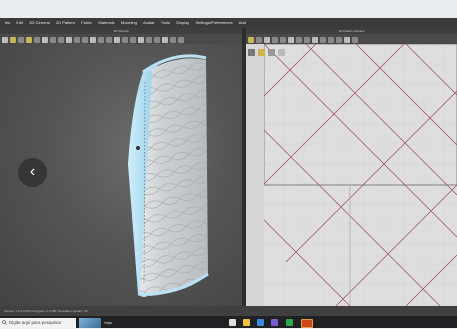 This screenshot has height=329, width=457. I want to click on tack-icon, so click(53, 39).